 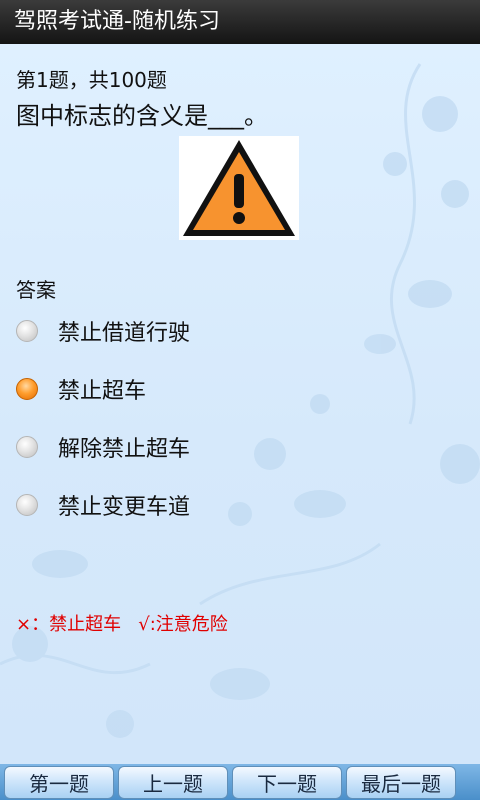 What do you see at coordinates (401, 782) in the screenshot?
I see `last-question-button: 最后一题` at bounding box center [401, 782].